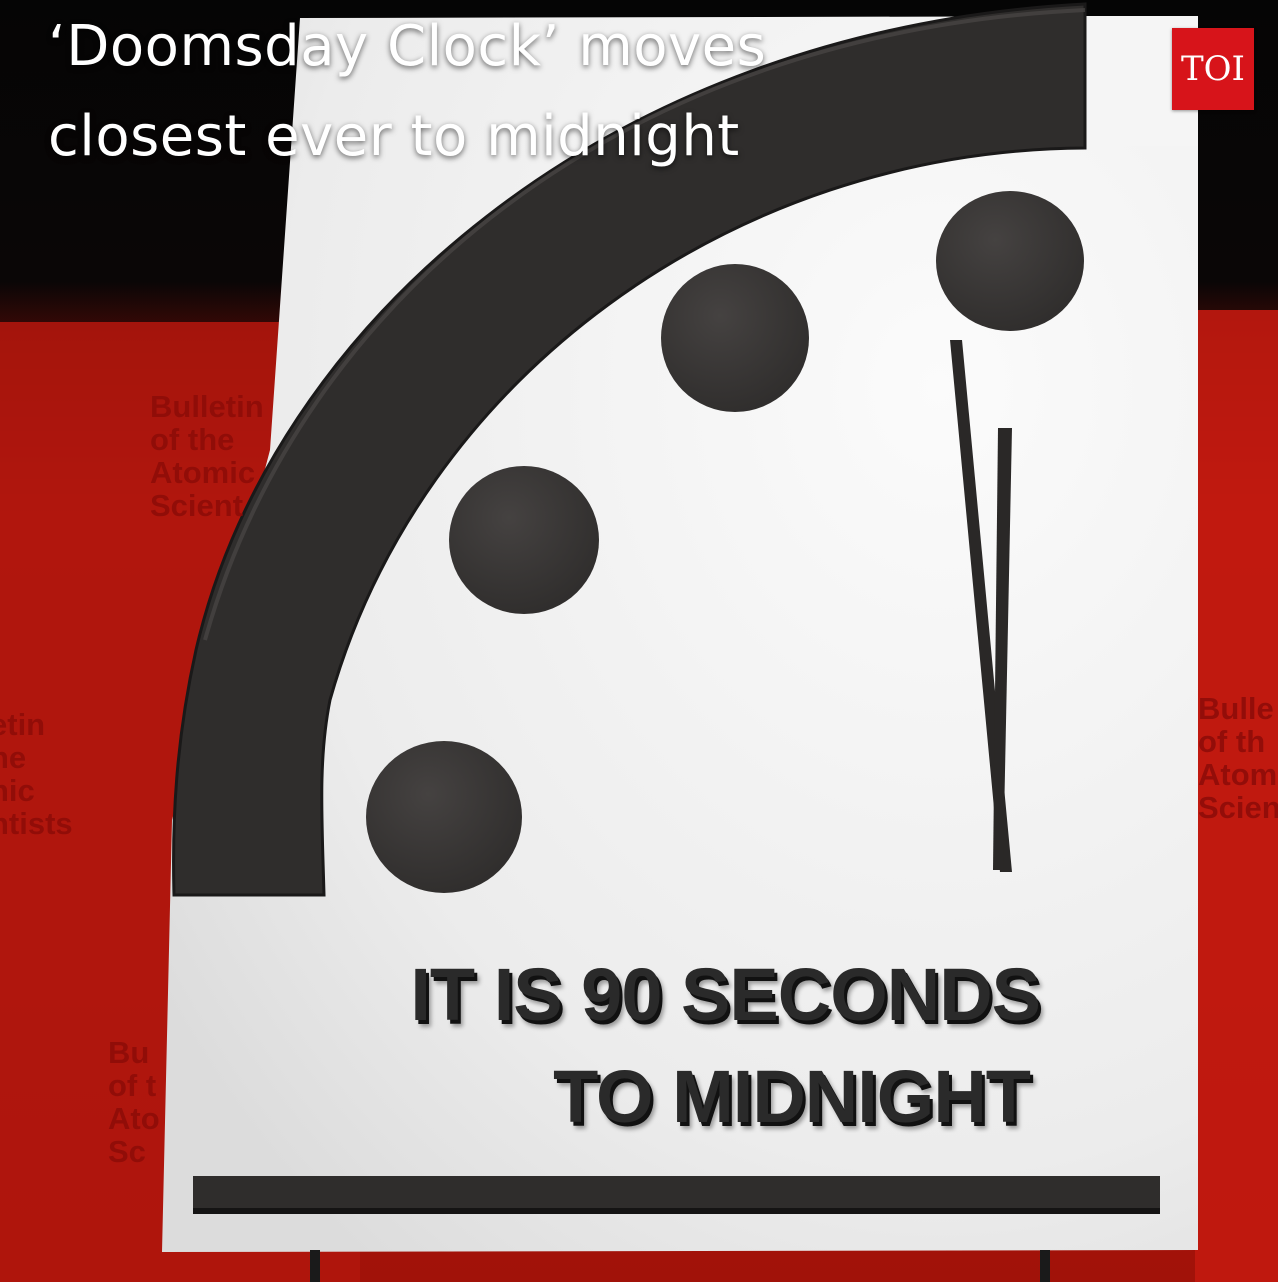  I want to click on backdrop-line: etin, so click(23, 724).